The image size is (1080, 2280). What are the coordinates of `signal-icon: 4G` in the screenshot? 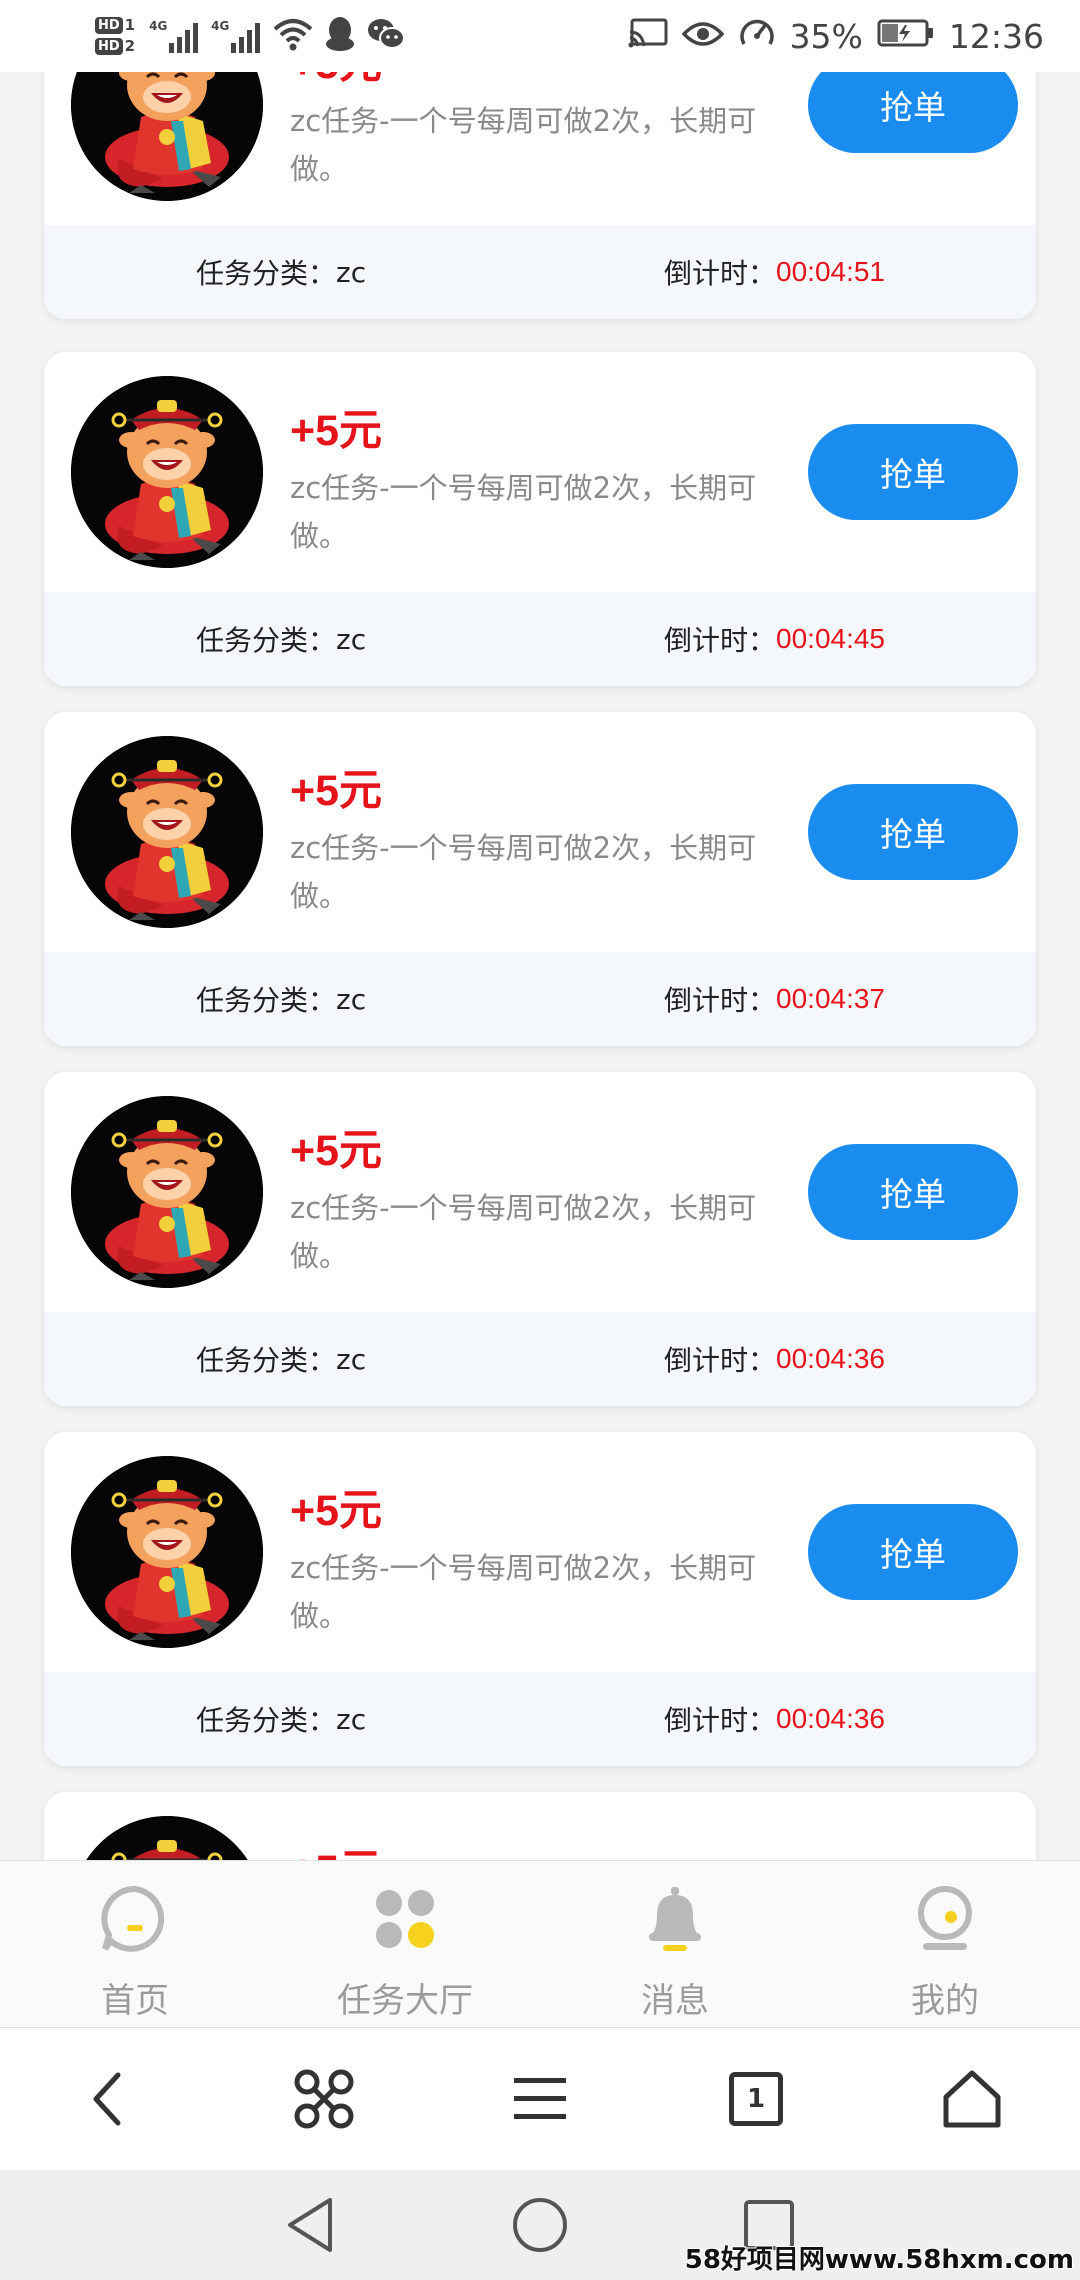 It's located at (175, 36).